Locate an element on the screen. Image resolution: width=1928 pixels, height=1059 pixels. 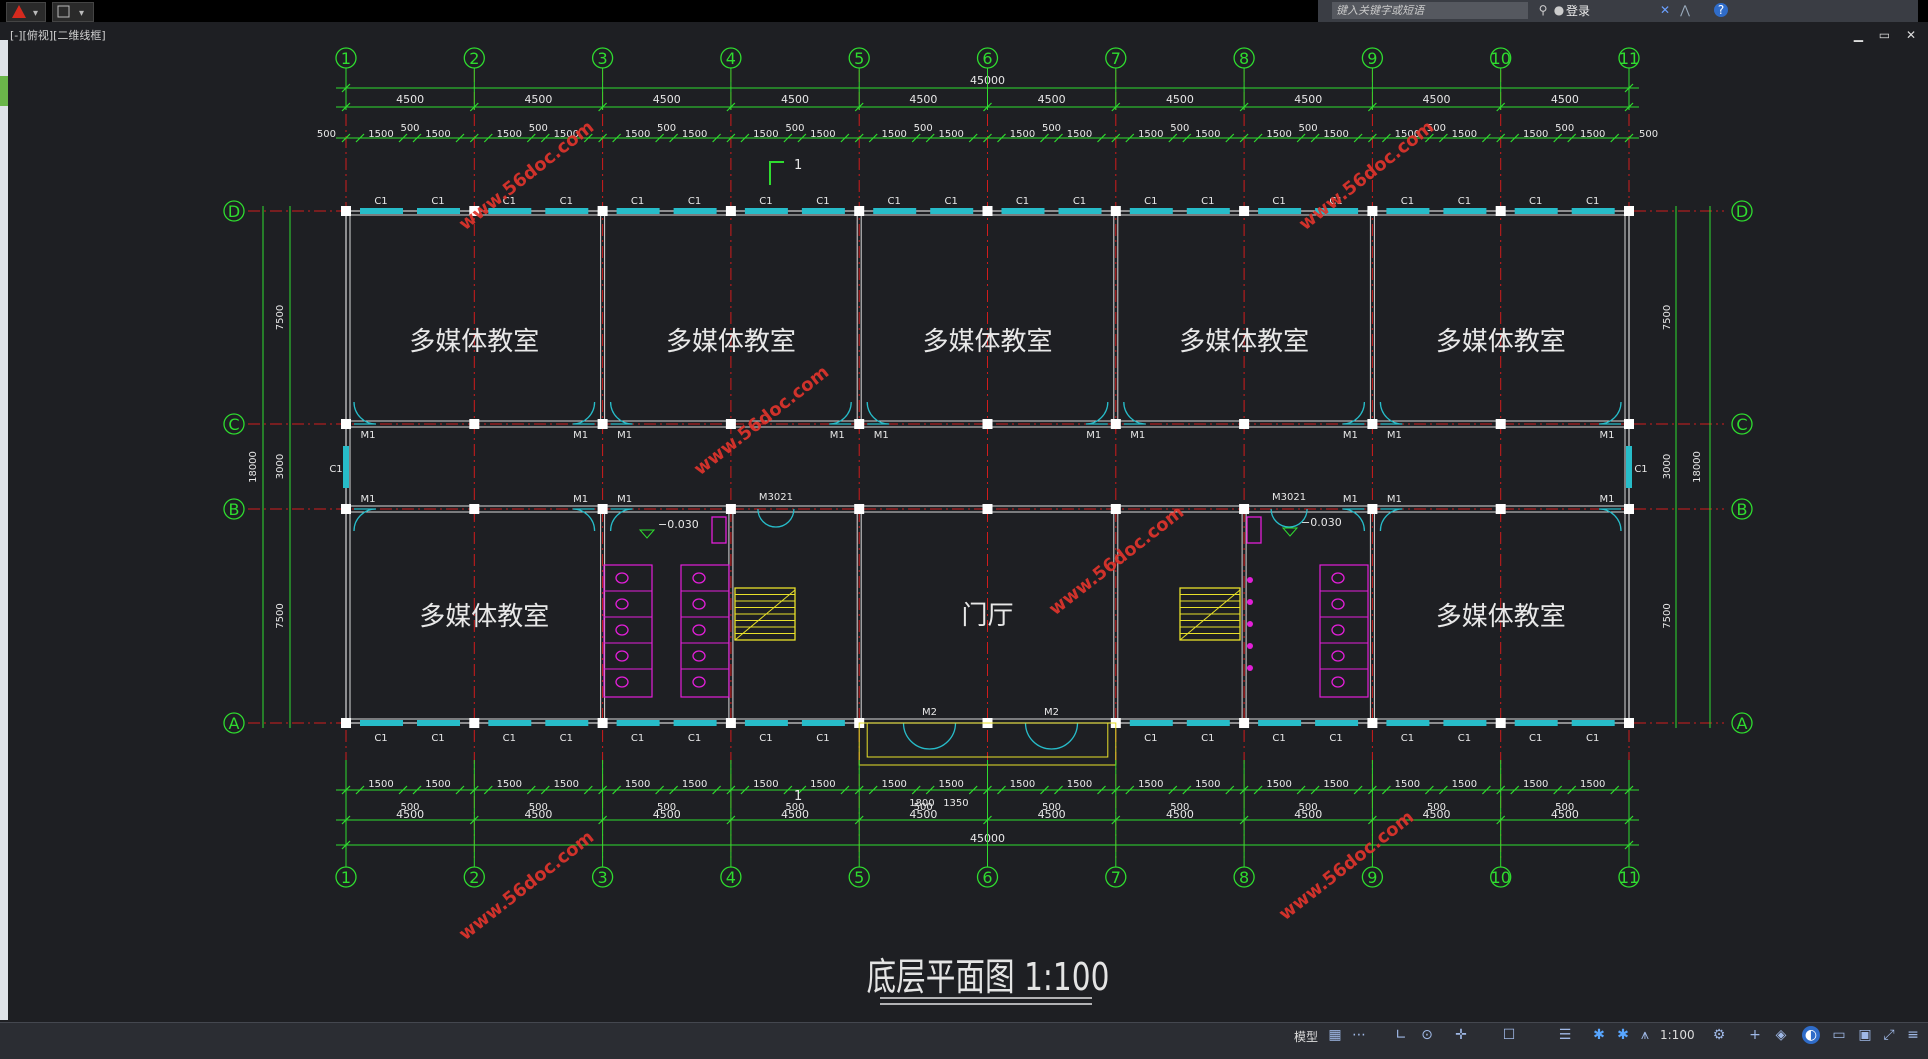
level-text: −0.030 is located at coordinates (1321, 522).